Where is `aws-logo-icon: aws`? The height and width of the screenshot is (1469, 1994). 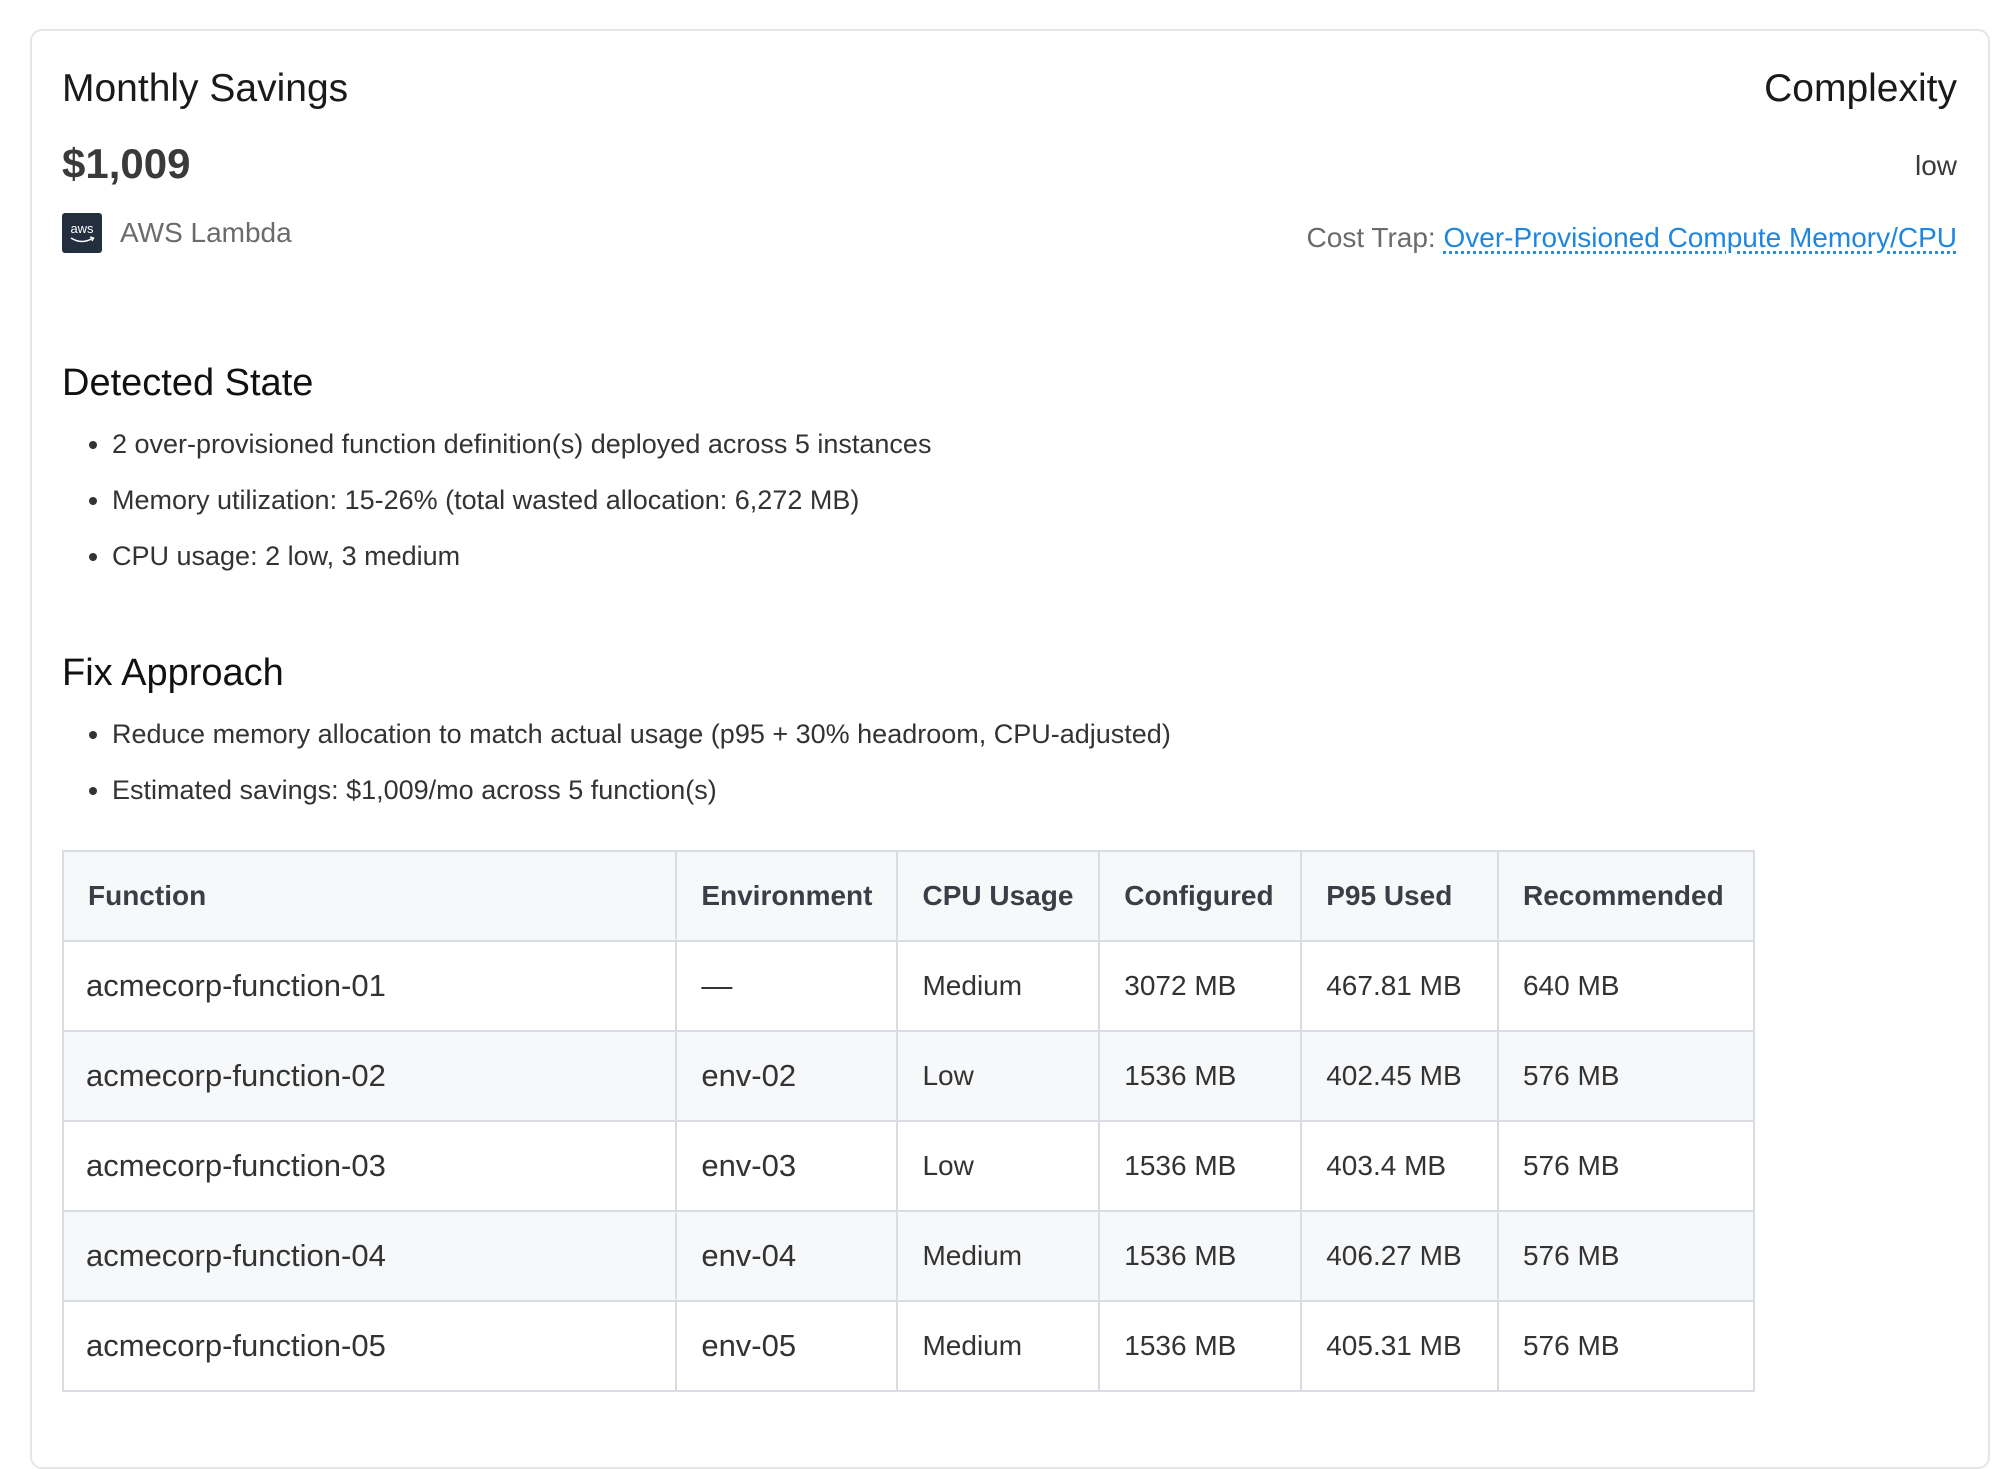
aws-logo-icon: aws is located at coordinates (82, 233).